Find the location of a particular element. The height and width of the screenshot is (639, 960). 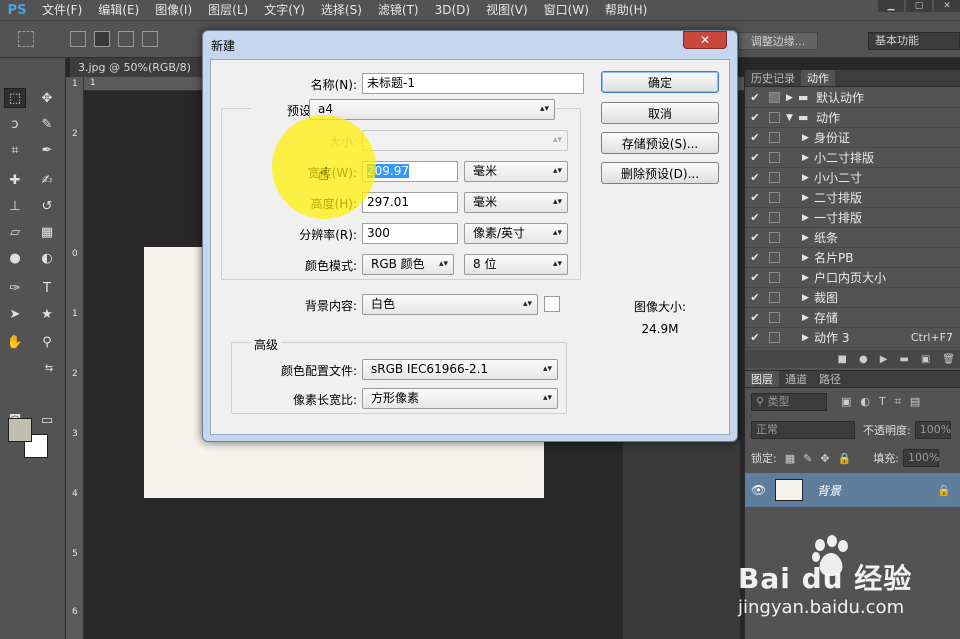

quick-select-tool-icon: ✎ is located at coordinates (47, 124).